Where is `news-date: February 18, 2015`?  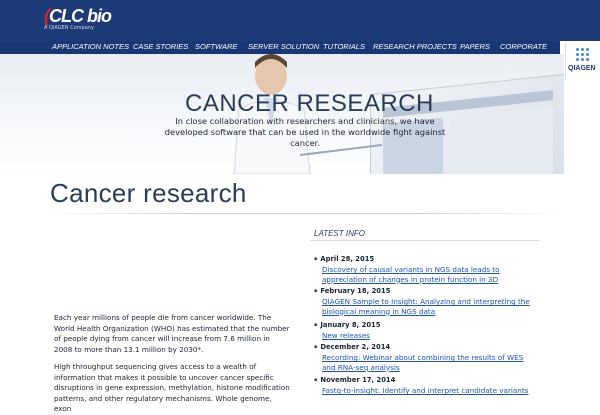
news-date: February 18, 2015 is located at coordinates (352, 291).